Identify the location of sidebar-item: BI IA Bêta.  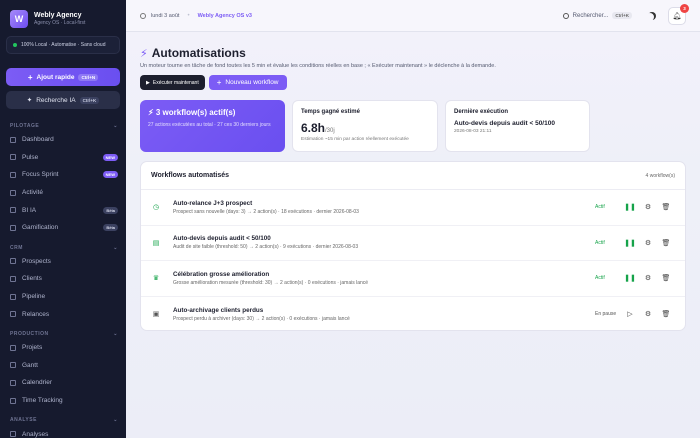
(63, 210).